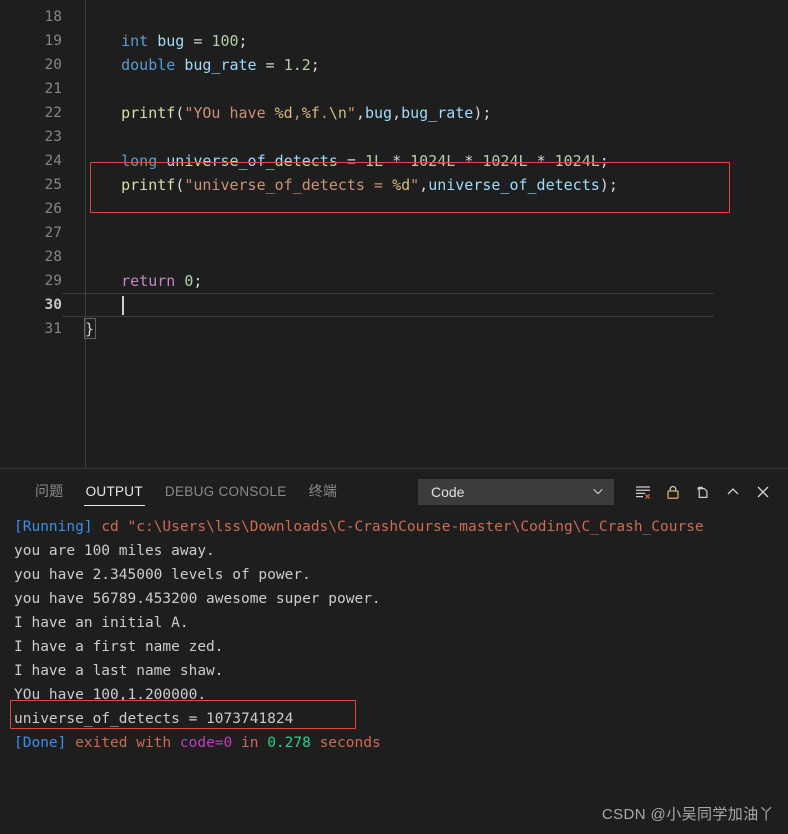  Describe the element at coordinates (394, 257) in the screenshot. I see `code-line-28: 28` at that location.